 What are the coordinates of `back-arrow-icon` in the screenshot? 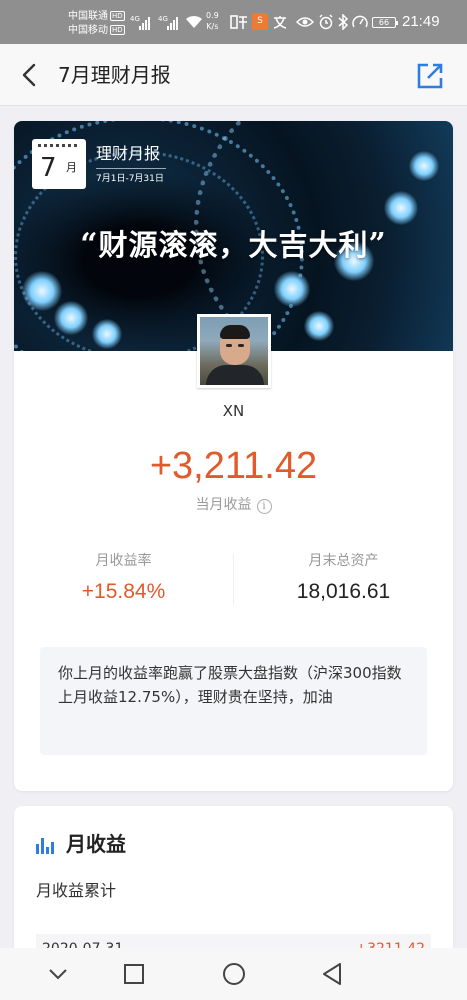 It's located at (29, 75).